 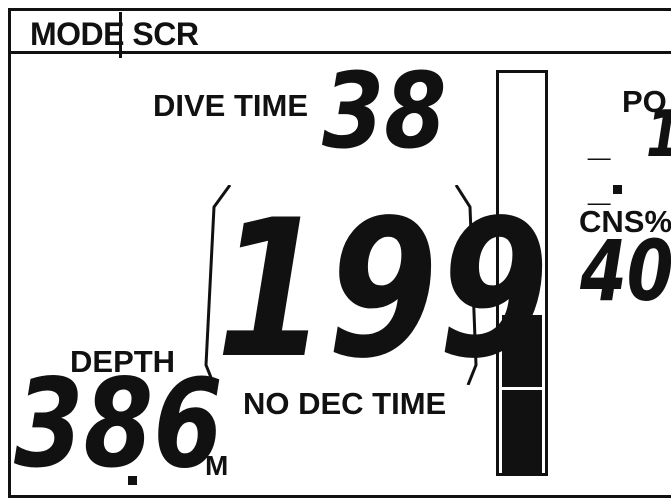 What do you see at coordinates (625, 271) in the screenshot?
I see `cns-value: 40` at bounding box center [625, 271].